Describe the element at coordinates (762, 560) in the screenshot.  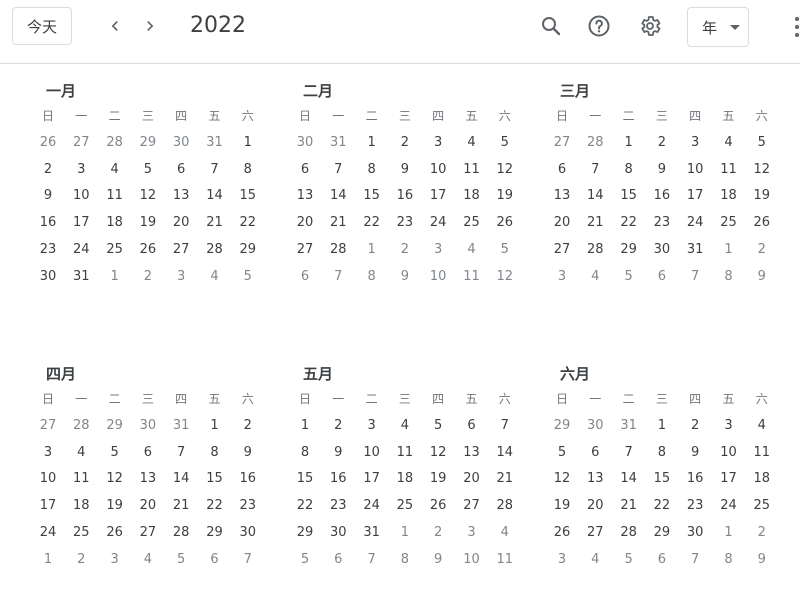
I see `adjacent-month-day-cell: 9` at that location.